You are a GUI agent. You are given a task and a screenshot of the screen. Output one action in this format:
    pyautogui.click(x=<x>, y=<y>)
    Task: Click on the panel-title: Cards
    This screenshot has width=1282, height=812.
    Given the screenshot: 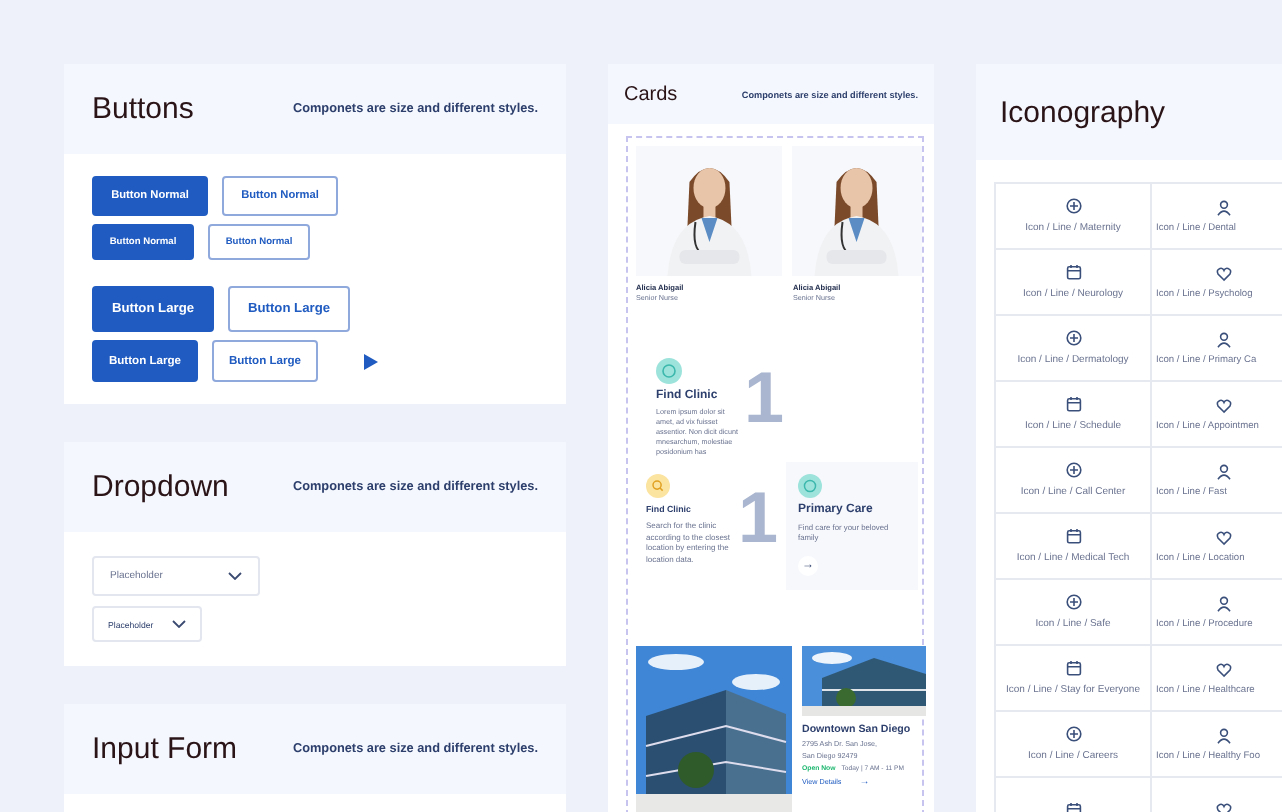 What is the action you would take?
    pyautogui.click(x=651, y=94)
    